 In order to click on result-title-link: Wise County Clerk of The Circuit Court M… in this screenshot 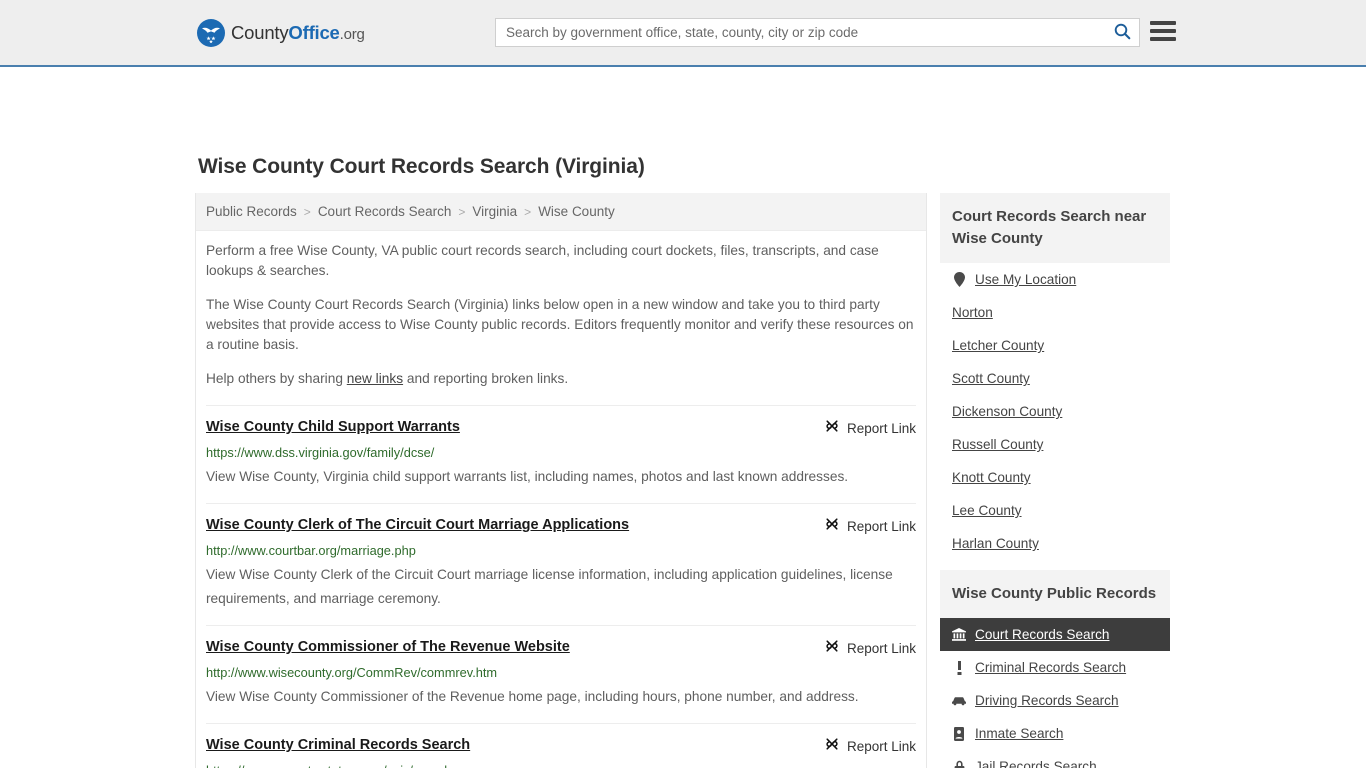, I will do `click(417, 525)`.